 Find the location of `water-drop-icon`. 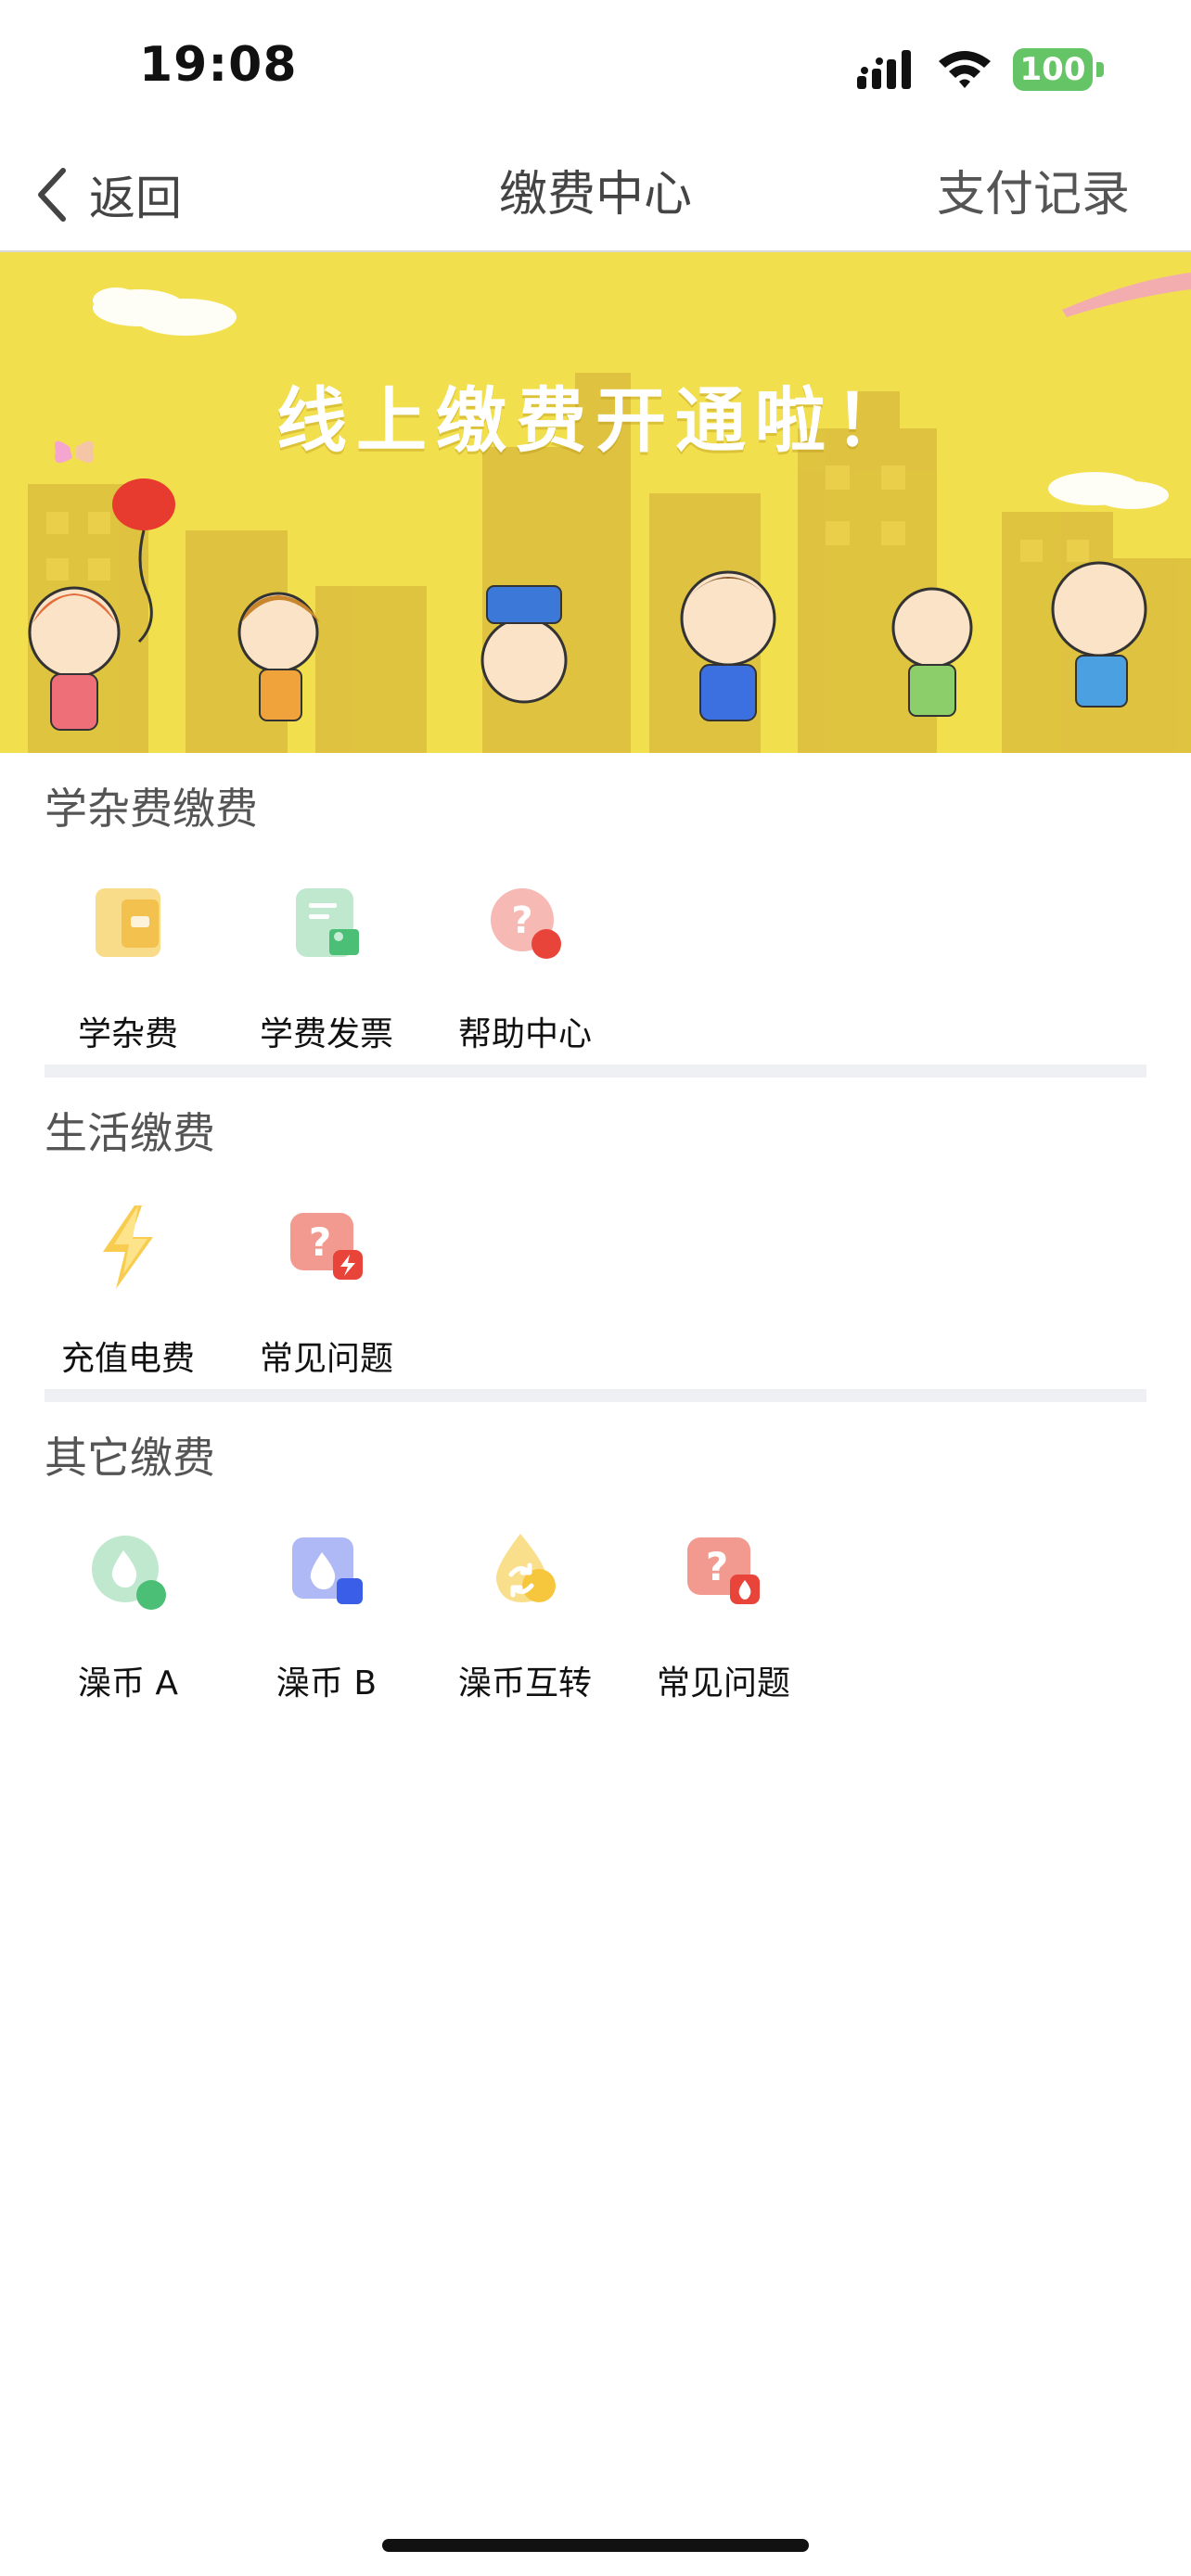

water-drop-icon is located at coordinates (129, 1573).